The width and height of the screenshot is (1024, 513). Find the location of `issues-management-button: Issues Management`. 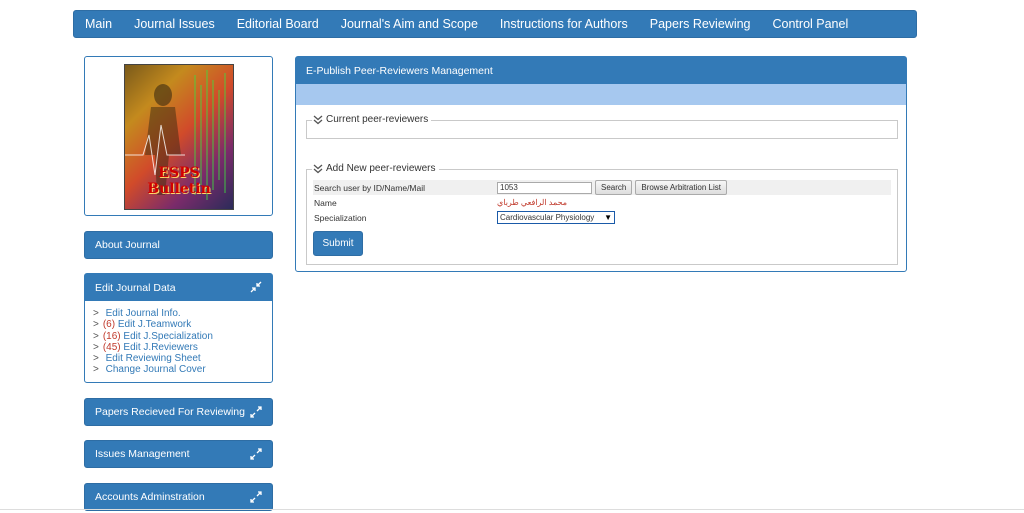

issues-management-button: Issues Management is located at coordinates (178, 454).